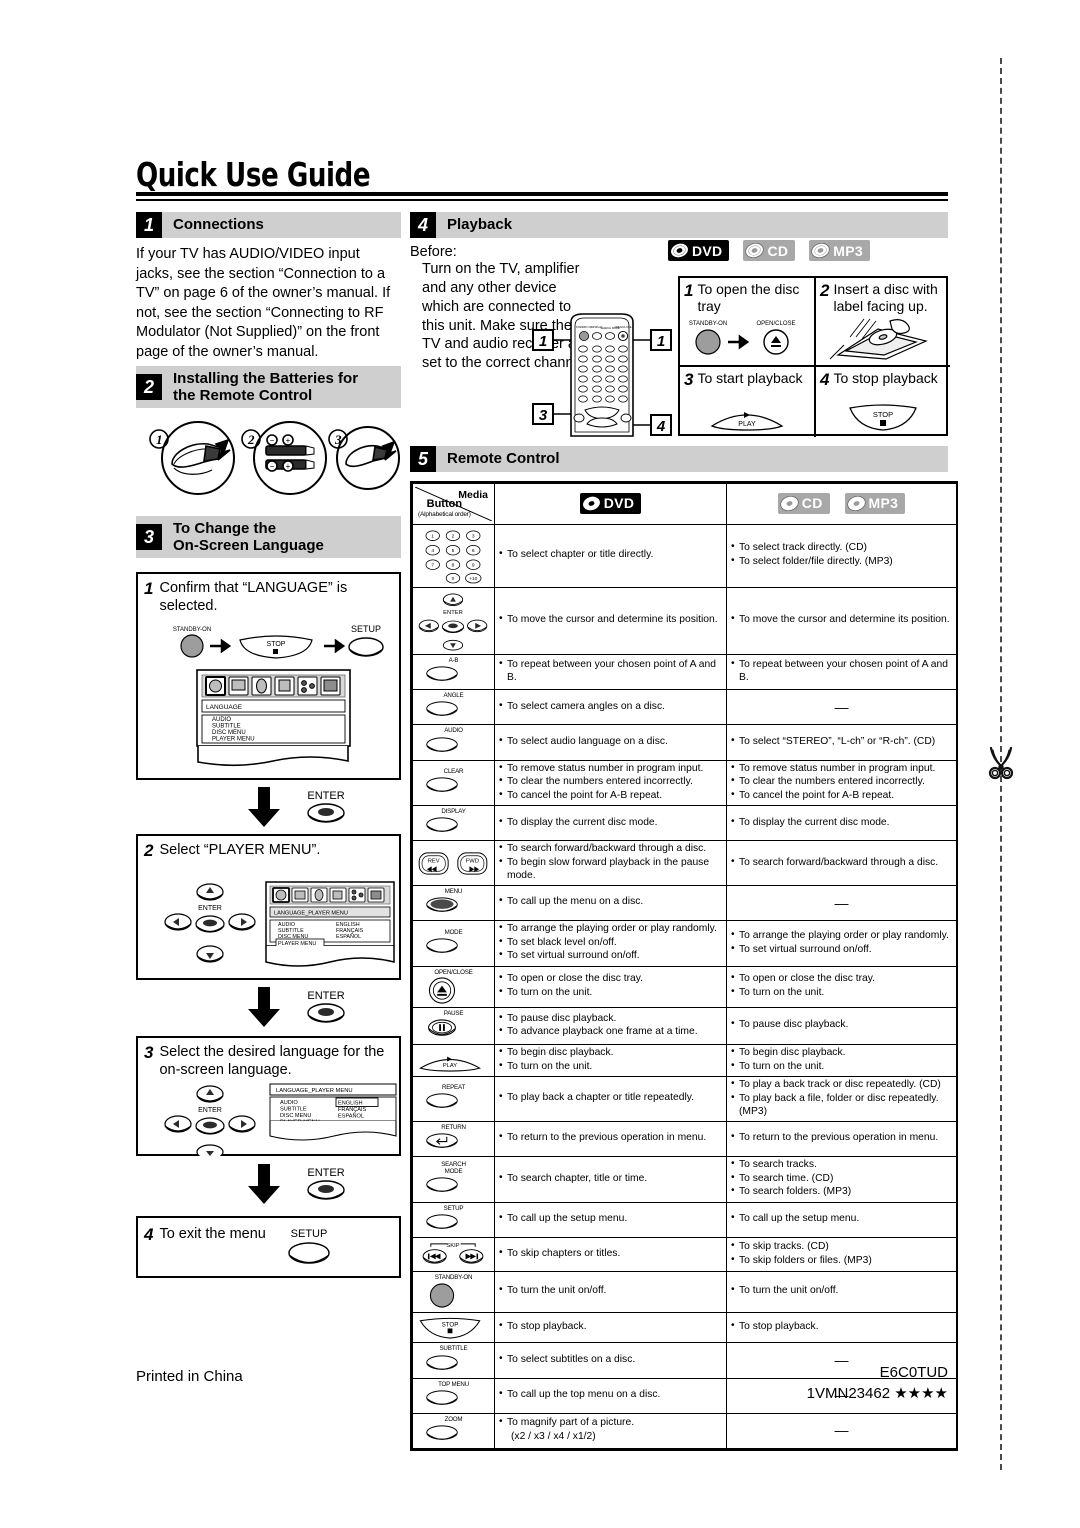  What do you see at coordinates (351, 1116) in the screenshot?
I see `svg-text: ESPAÑOL` at bounding box center [351, 1116].